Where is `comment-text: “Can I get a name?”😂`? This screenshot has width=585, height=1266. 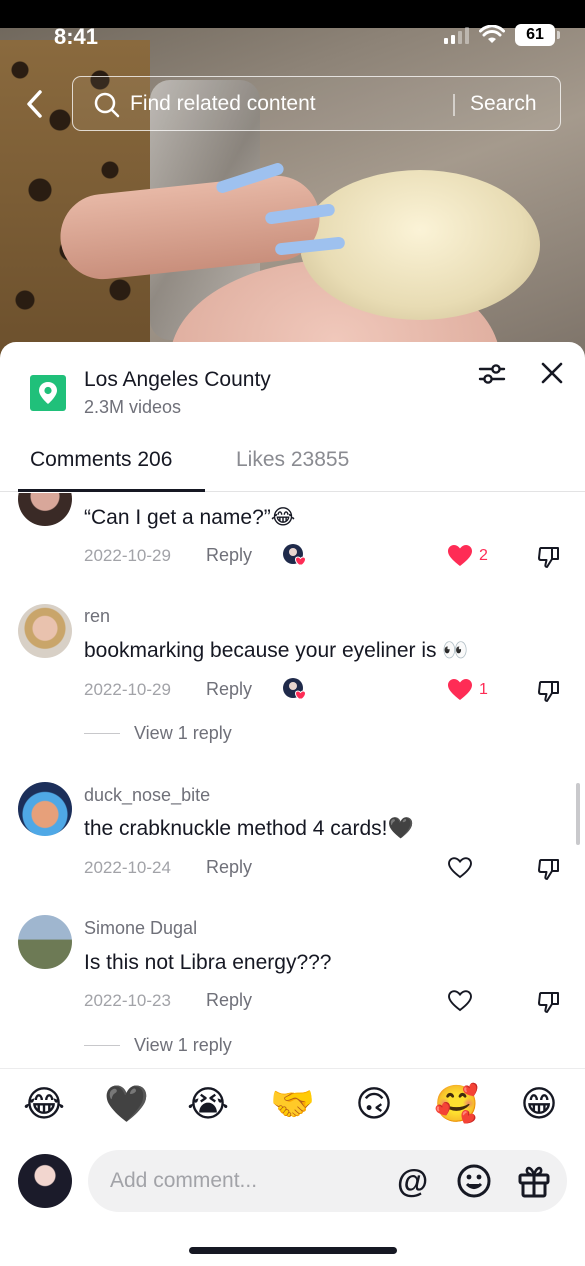
comment-text: “Can I get a name?”😂 is located at coordinates (190, 517).